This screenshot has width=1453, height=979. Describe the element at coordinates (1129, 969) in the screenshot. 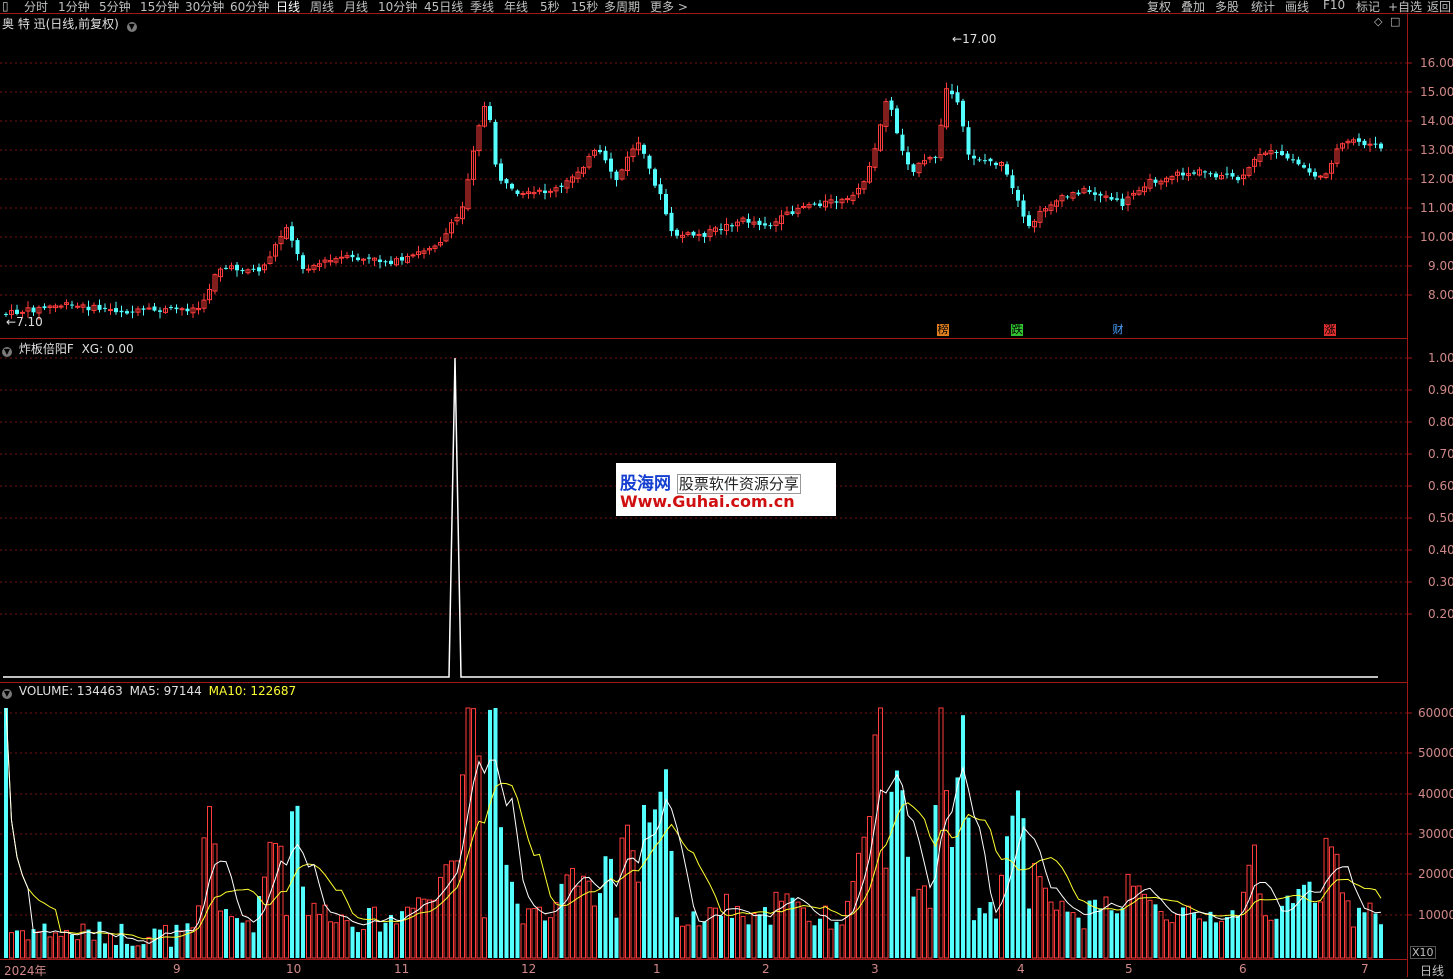

I see `date-axis-label: 5` at that location.